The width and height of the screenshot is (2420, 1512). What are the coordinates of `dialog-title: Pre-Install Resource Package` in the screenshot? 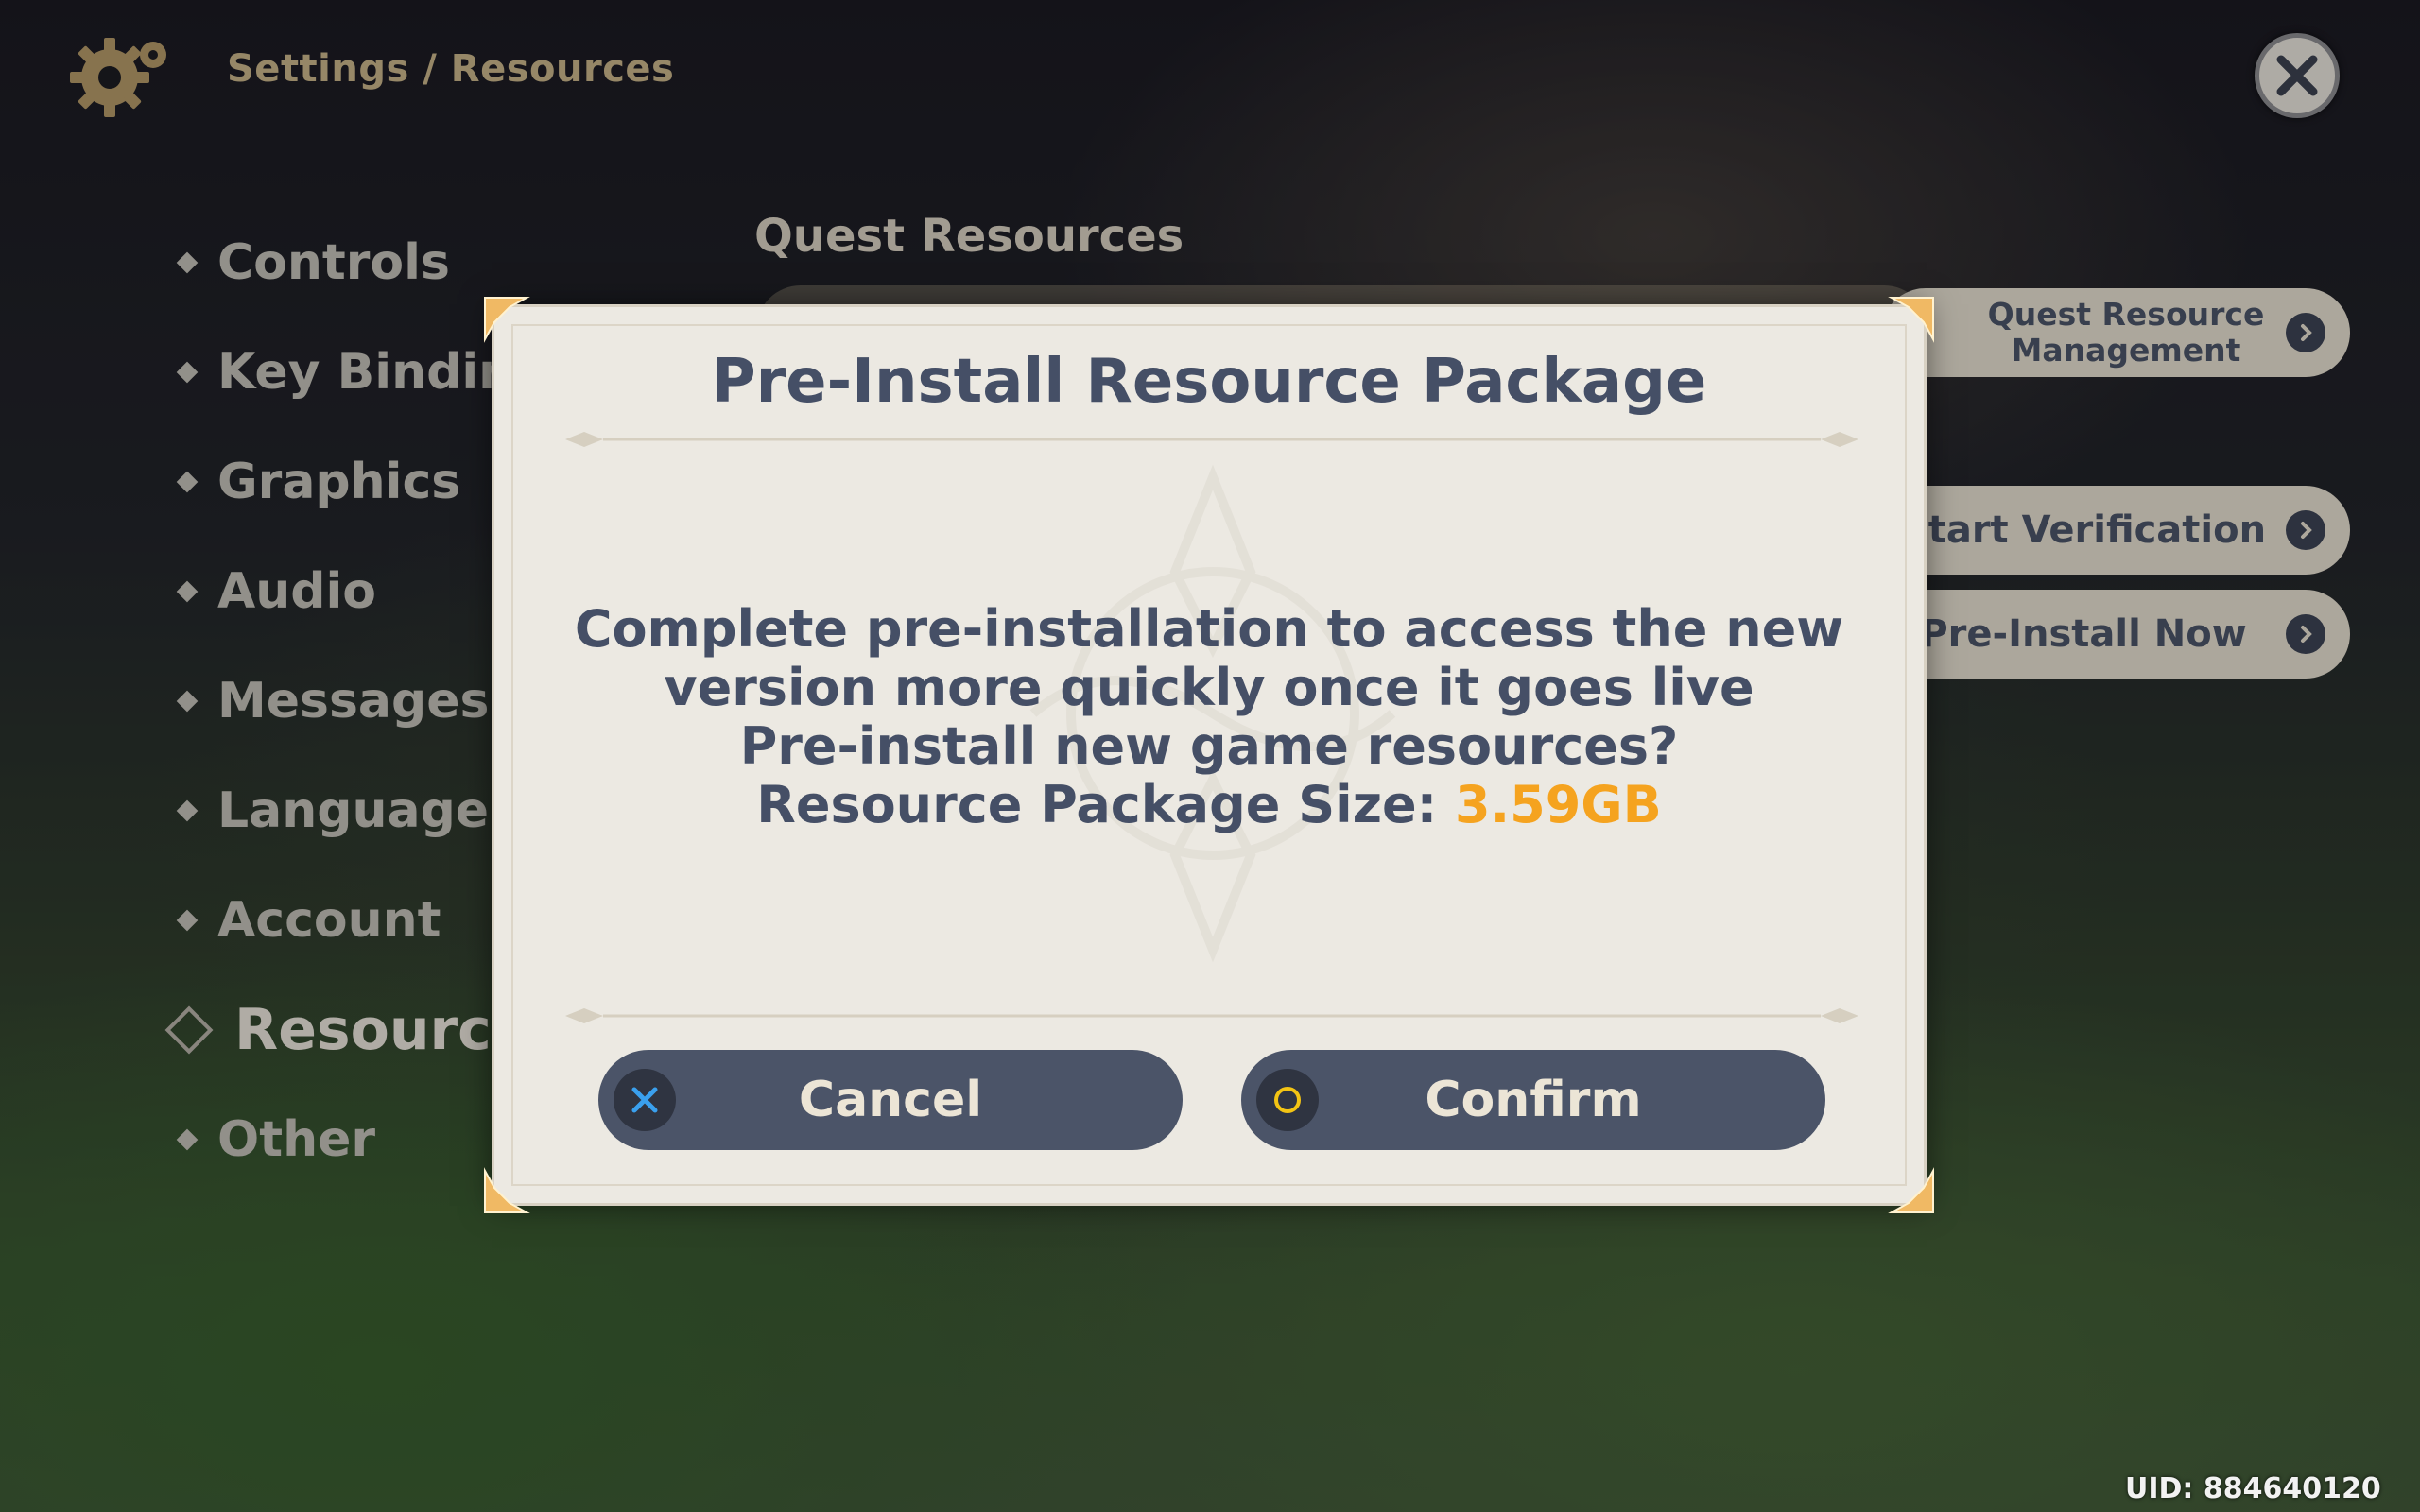 It's located at (1209, 382).